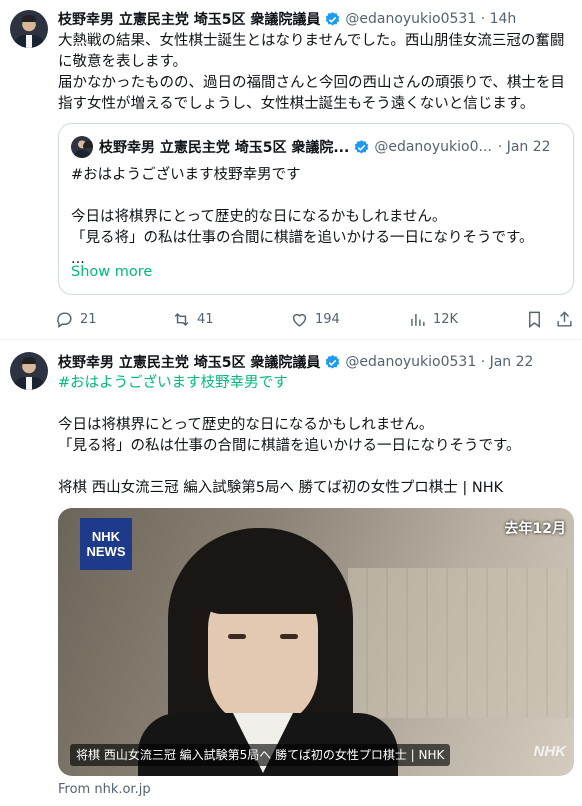 Image resolution: width=582 pixels, height=806 pixels. What do you see at coordinates (181, 319) in the screenshot?
I see `repost-icon` at bounding box center [181, 319].